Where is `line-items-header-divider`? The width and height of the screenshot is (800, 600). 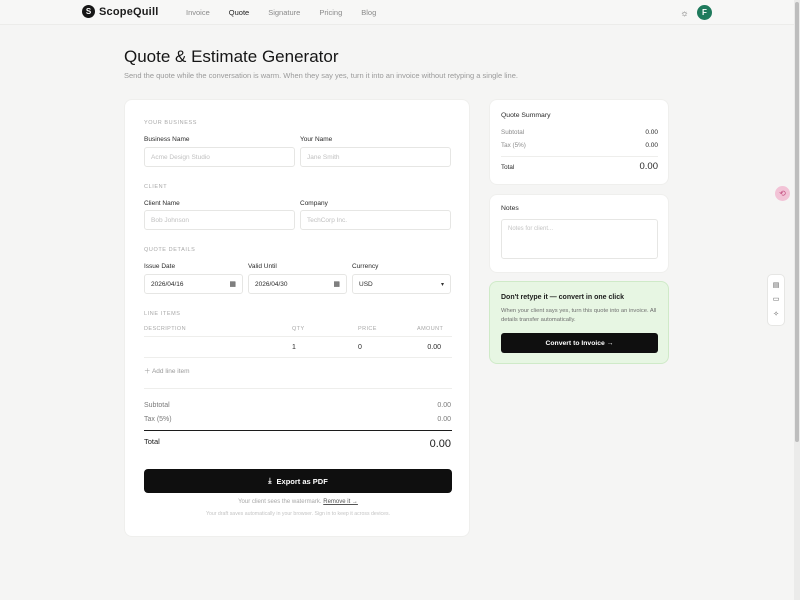 line-items-header-divider is located at coordinates (298, 336).